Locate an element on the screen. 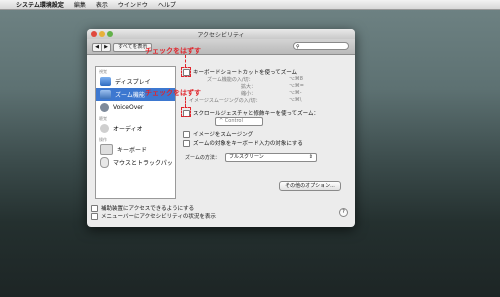  zoom-style-label: ズームの方法： is located at coordinates (202, 158).